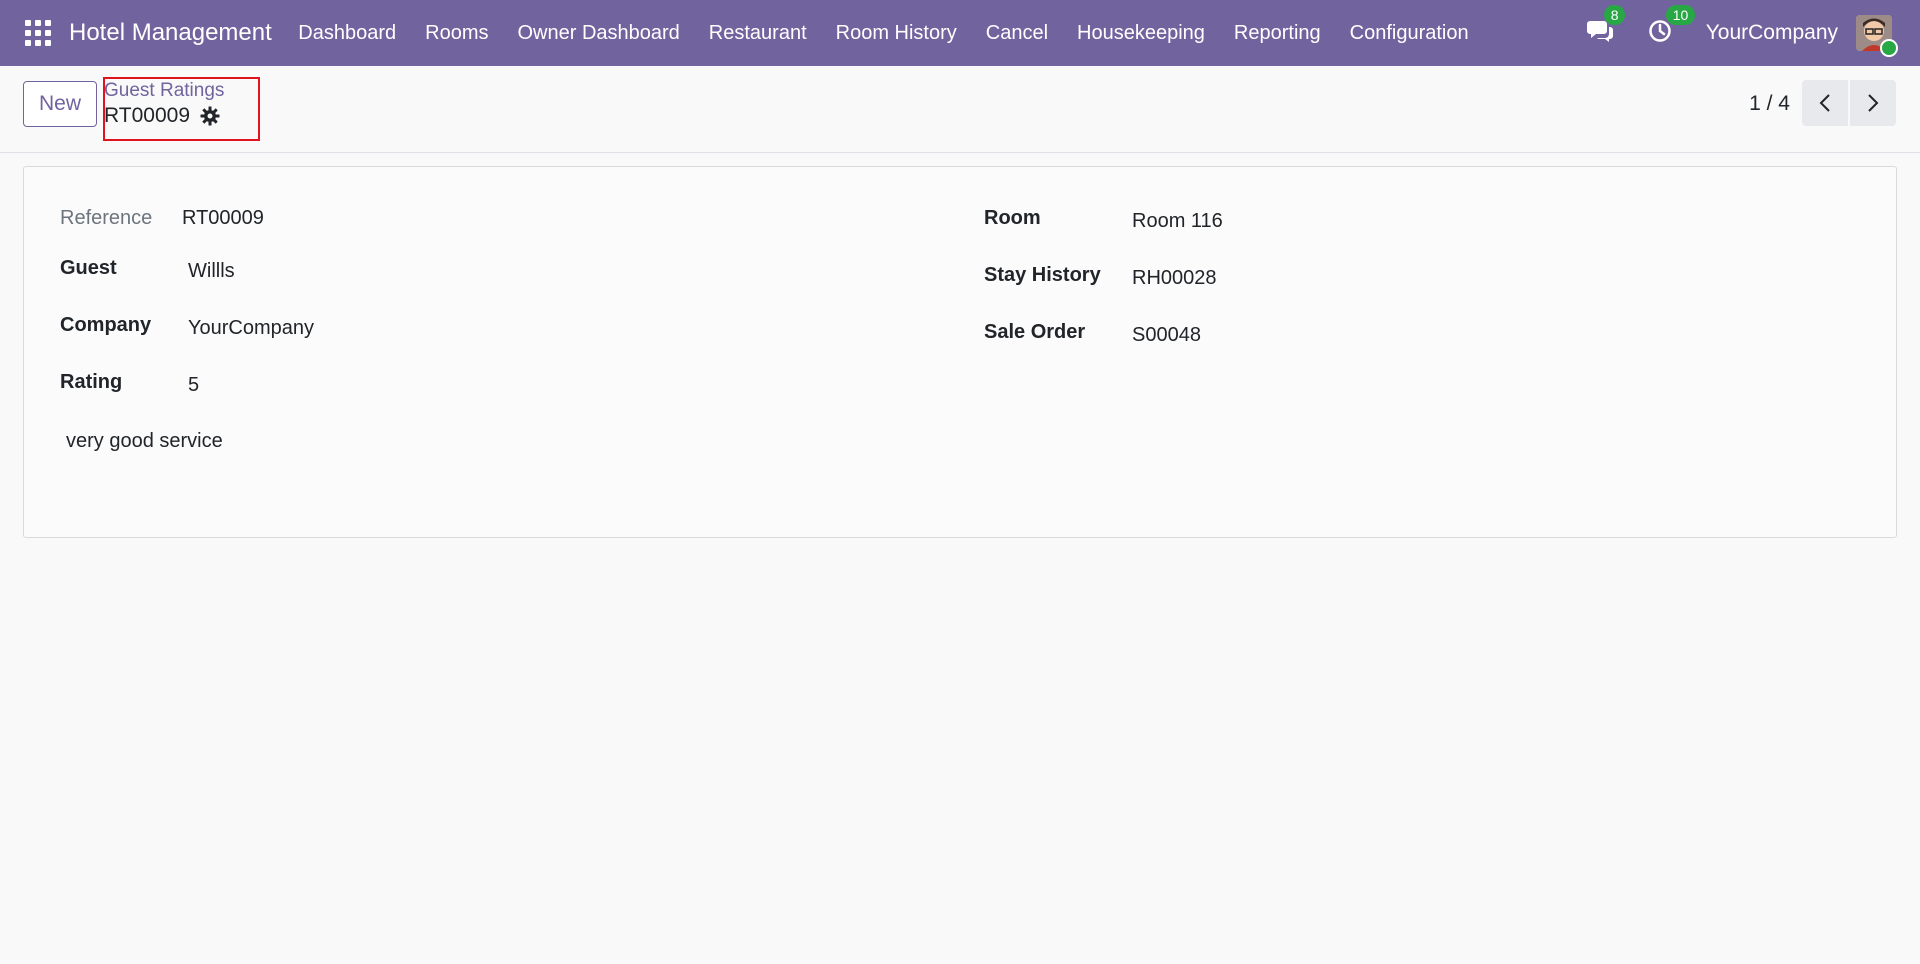 The width and height of the screenshot is (1920, 964). What do you see at coordinates (1889, 48) in the screenshot?
I see `online-status-icon` at bounding box center [1889, 48].